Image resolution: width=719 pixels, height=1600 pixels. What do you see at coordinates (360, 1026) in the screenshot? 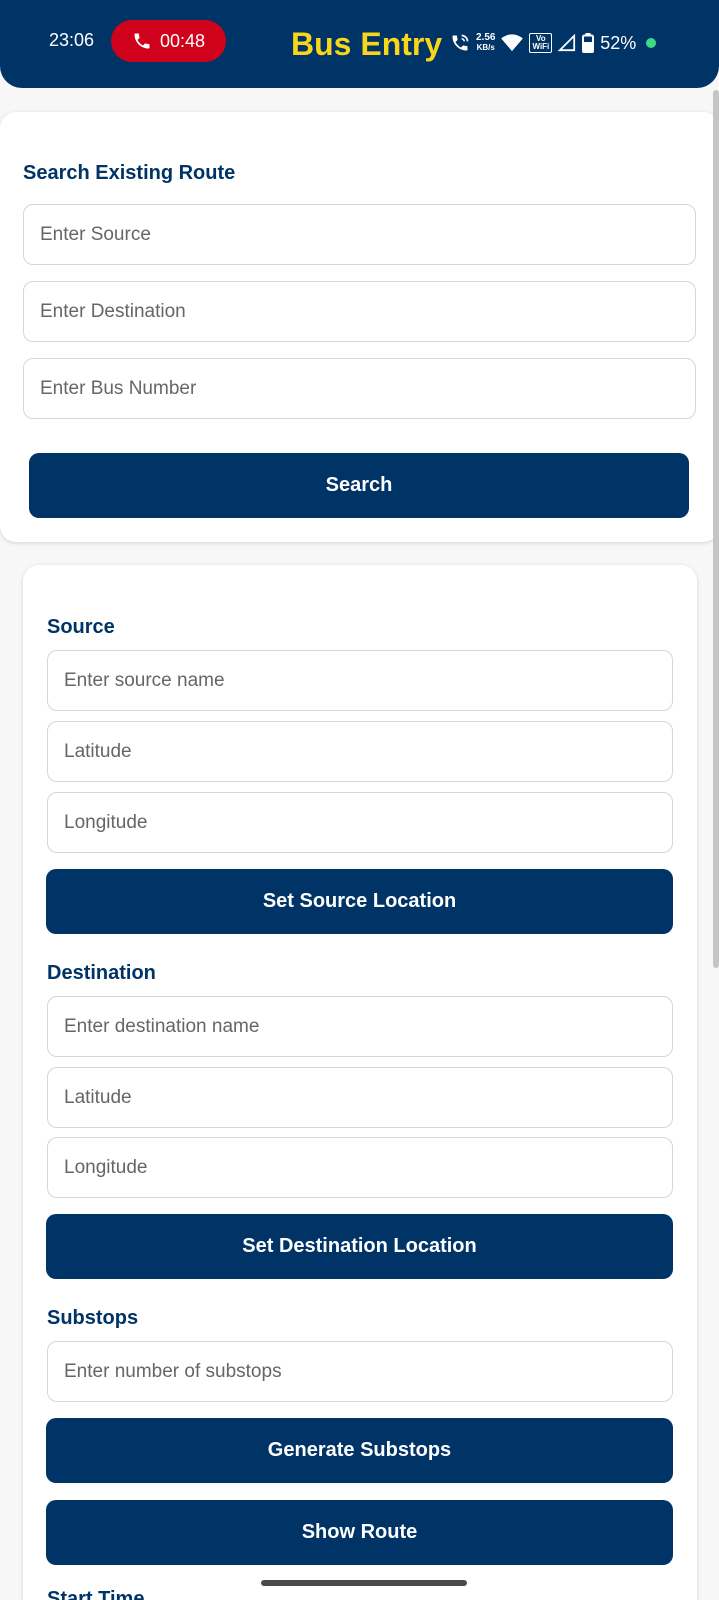
I see `destination-name-input` at bounding box center [360, 1026].